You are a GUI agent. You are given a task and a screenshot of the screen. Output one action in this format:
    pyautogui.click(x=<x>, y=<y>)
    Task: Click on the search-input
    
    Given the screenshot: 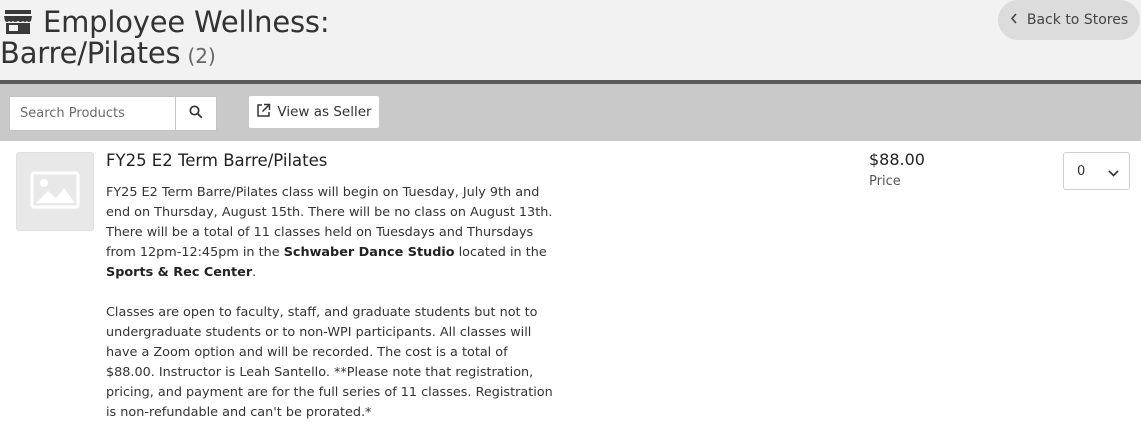 What is the action you would take?
    pyautogui.click(x=92, y=113)
    